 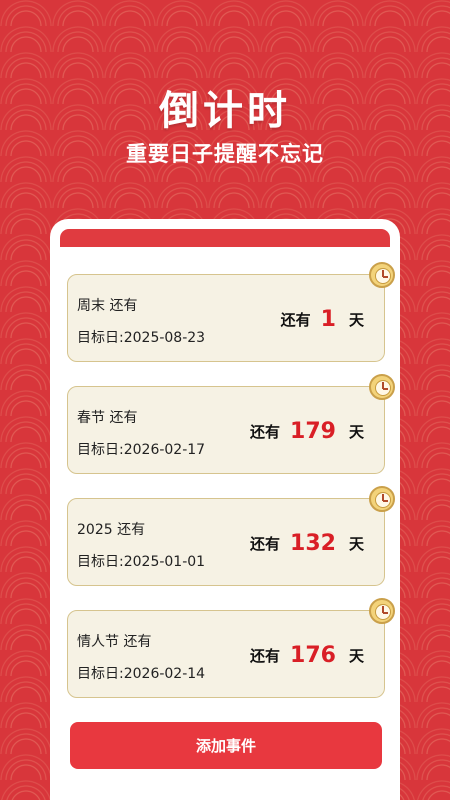 What do you see at coordinates (141, 338) in the screenshot?
I see `event-date: 目标日:2025-08-23` at bounding box center [141, 338].